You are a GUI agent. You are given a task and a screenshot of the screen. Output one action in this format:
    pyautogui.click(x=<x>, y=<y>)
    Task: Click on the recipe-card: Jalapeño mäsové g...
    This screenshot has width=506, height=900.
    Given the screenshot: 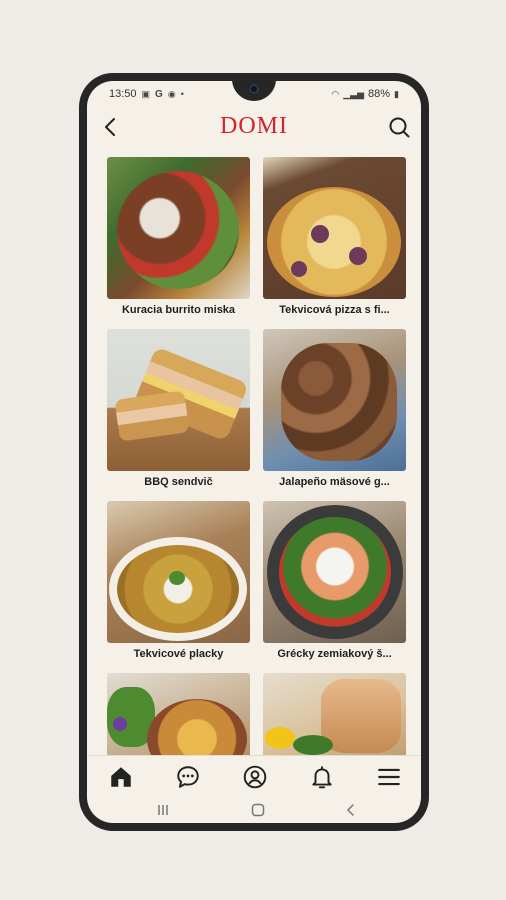 What is the action you would take?
    pyautogui.click(x=334, y=409)
    